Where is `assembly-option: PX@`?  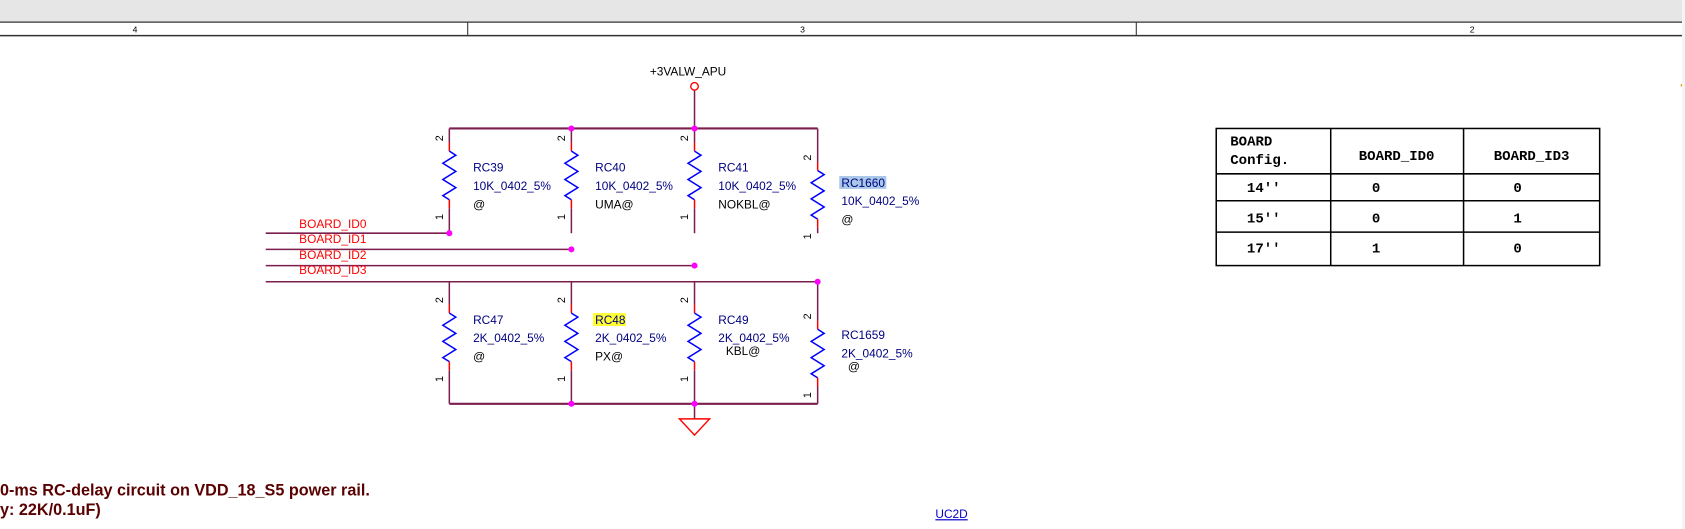 assembly-option: PX@ is located at coordinates (609, 357).